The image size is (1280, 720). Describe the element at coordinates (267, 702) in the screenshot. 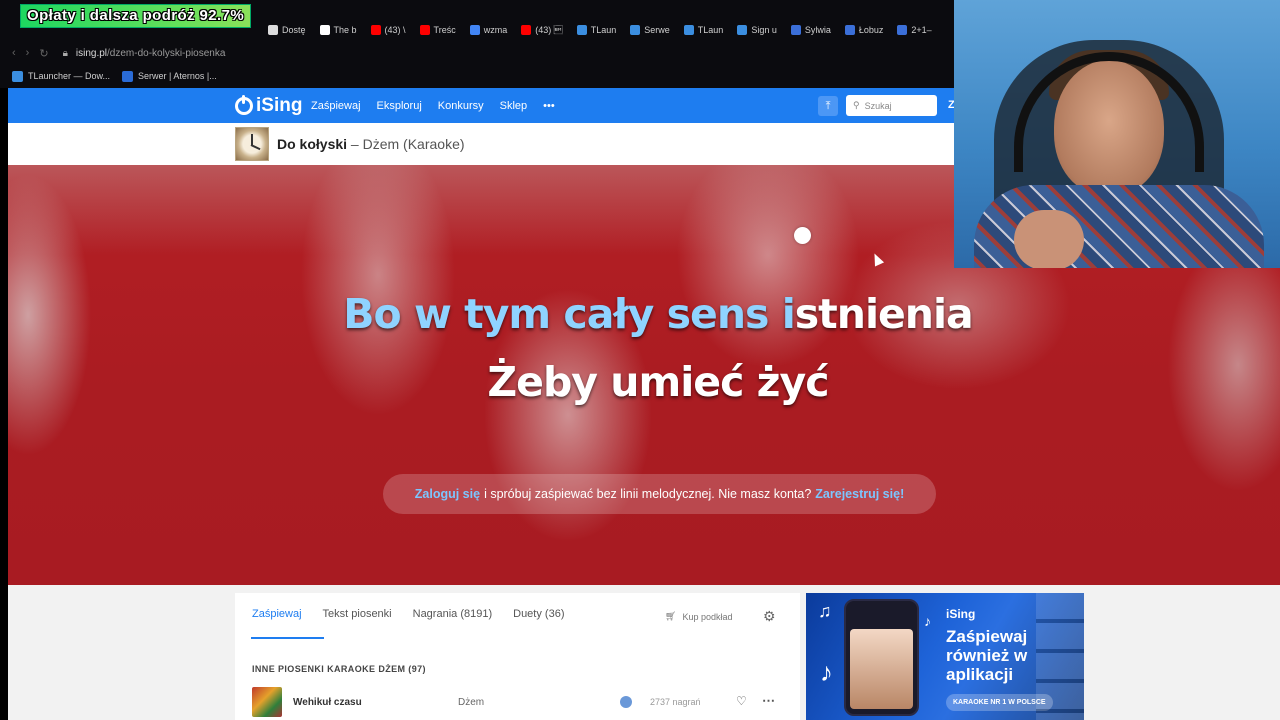

I see `song-thumbnail` at that location.